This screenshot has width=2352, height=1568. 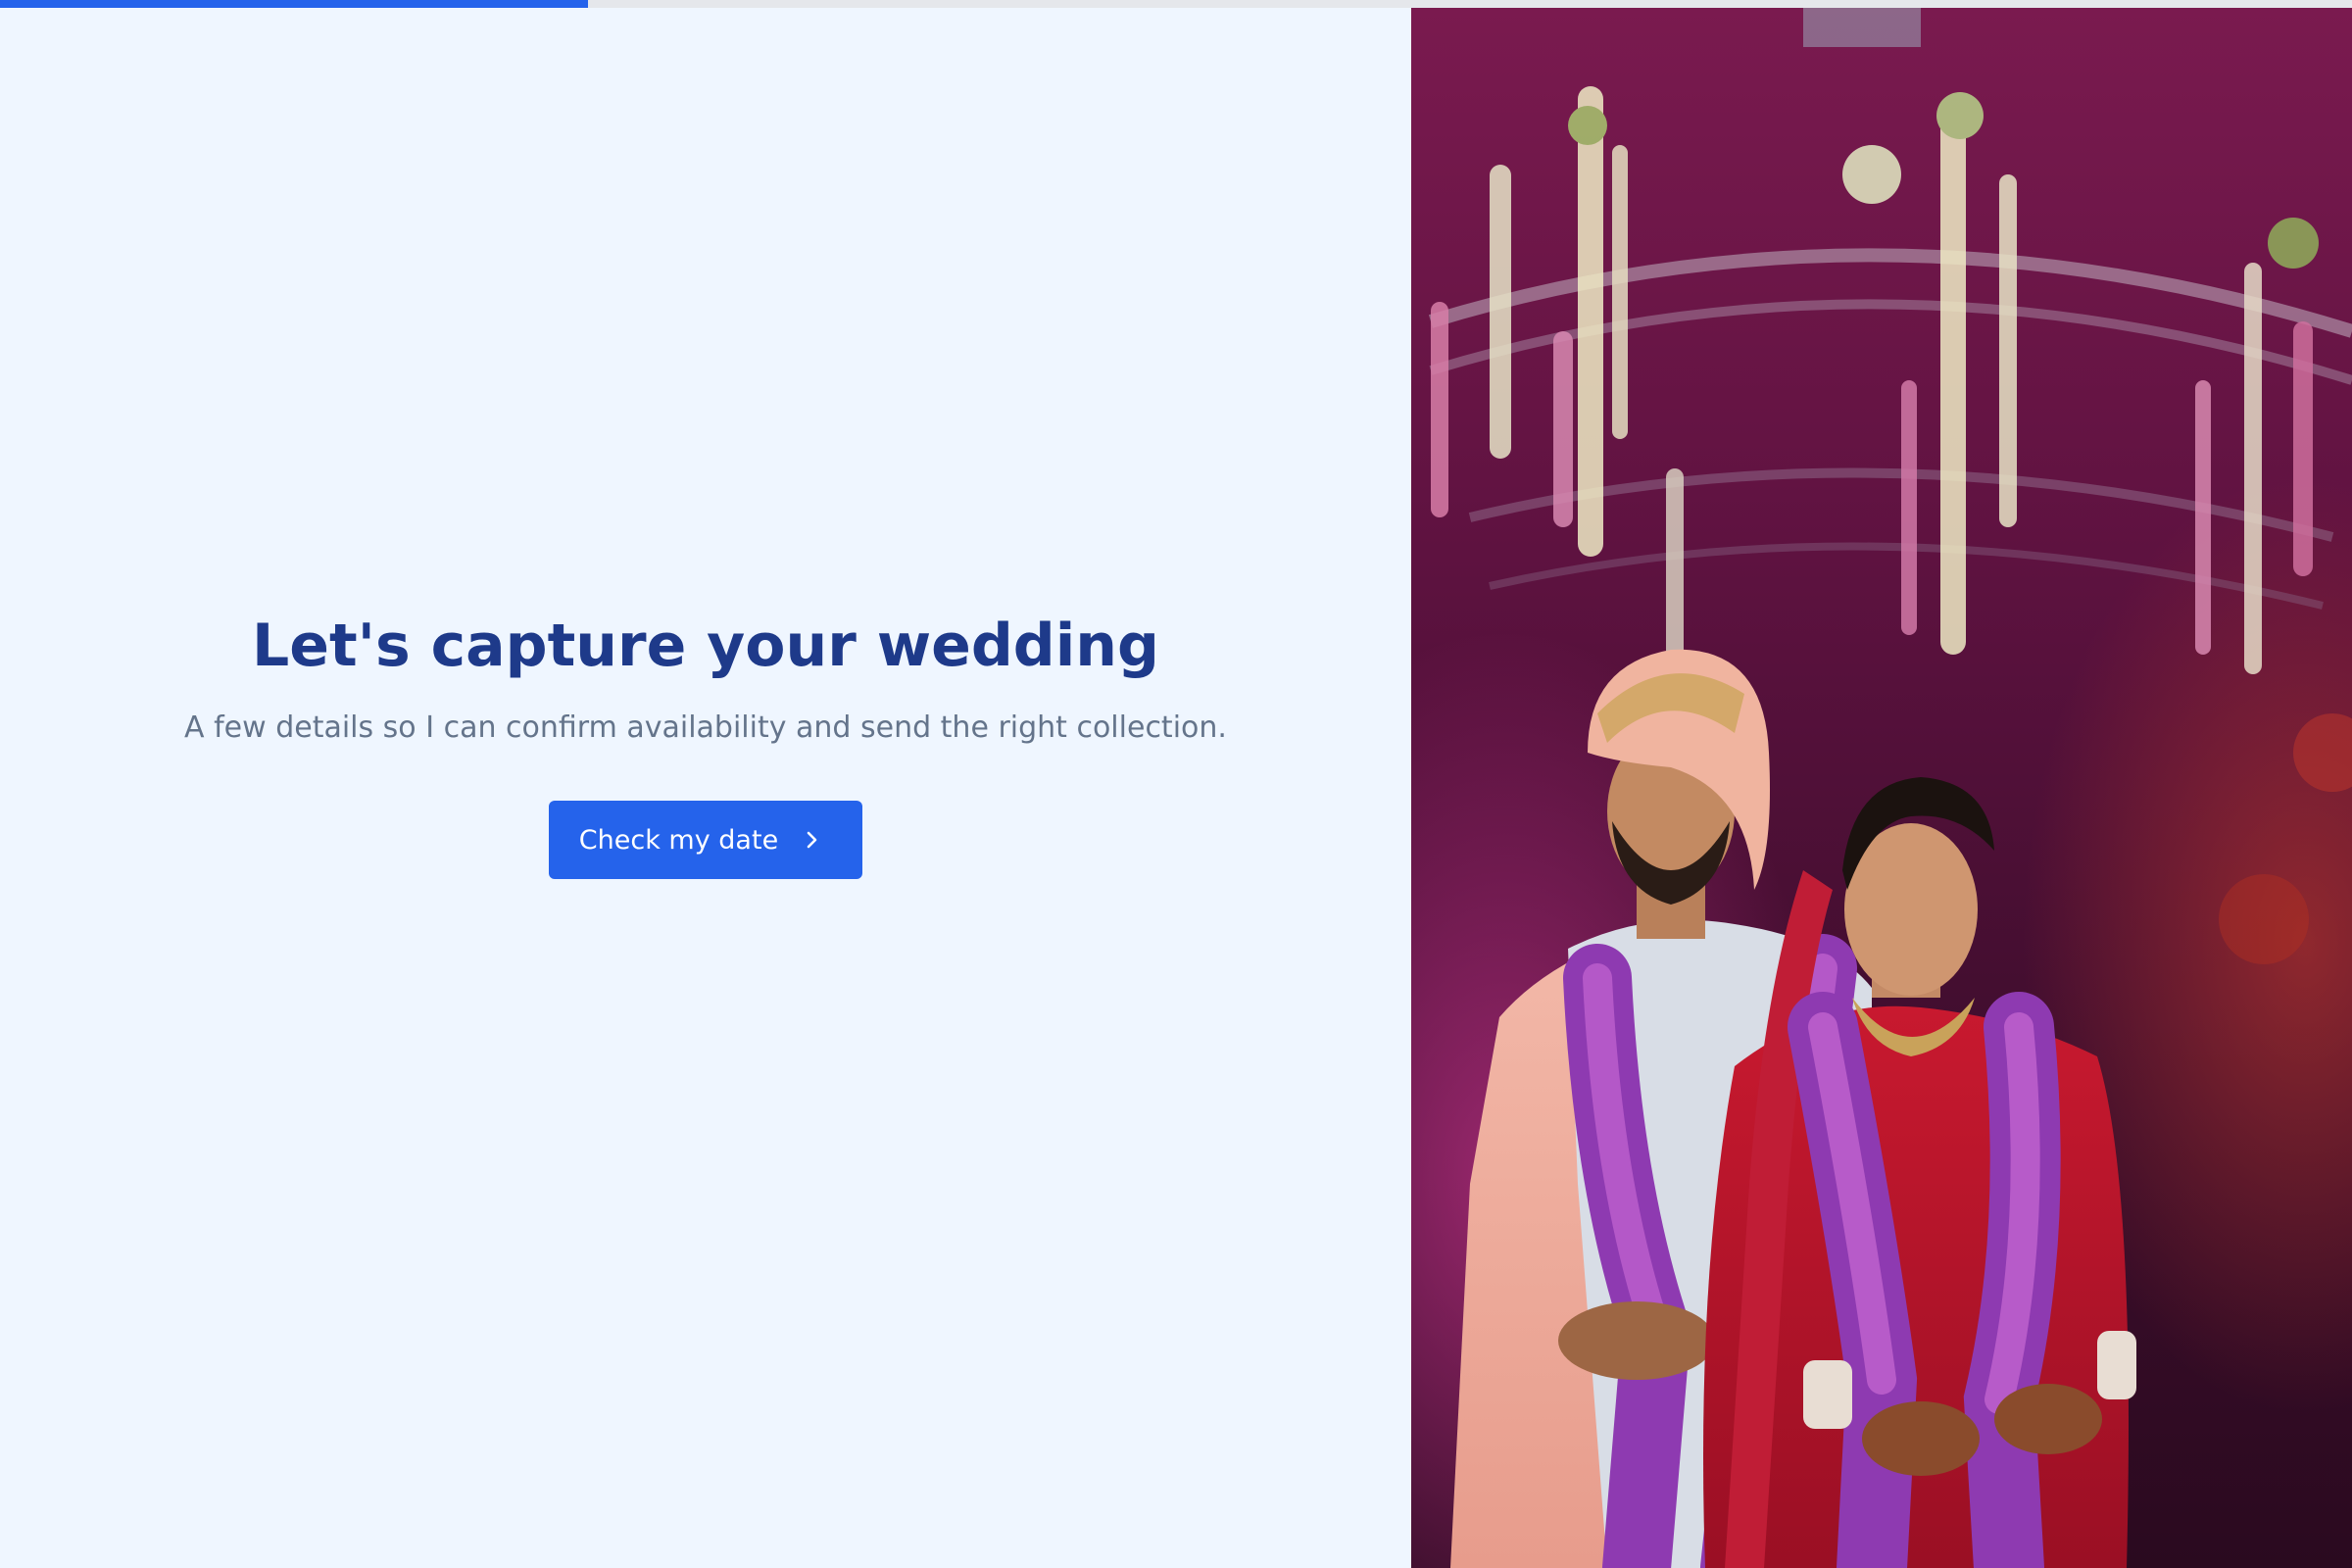 I want to click on check-my-date-button: Check my date, so click(x=705, y=840).